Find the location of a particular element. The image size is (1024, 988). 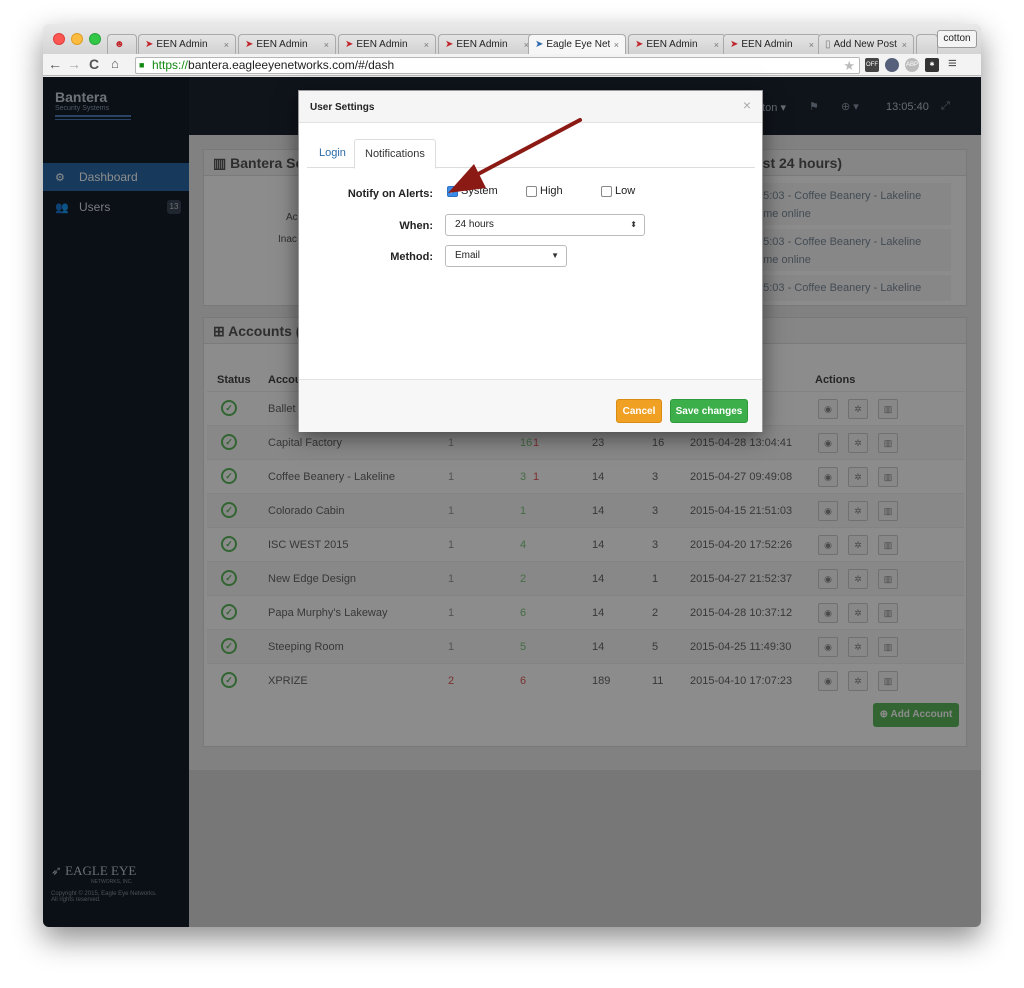

method-label: Method: is located at coordinates (411, 257).